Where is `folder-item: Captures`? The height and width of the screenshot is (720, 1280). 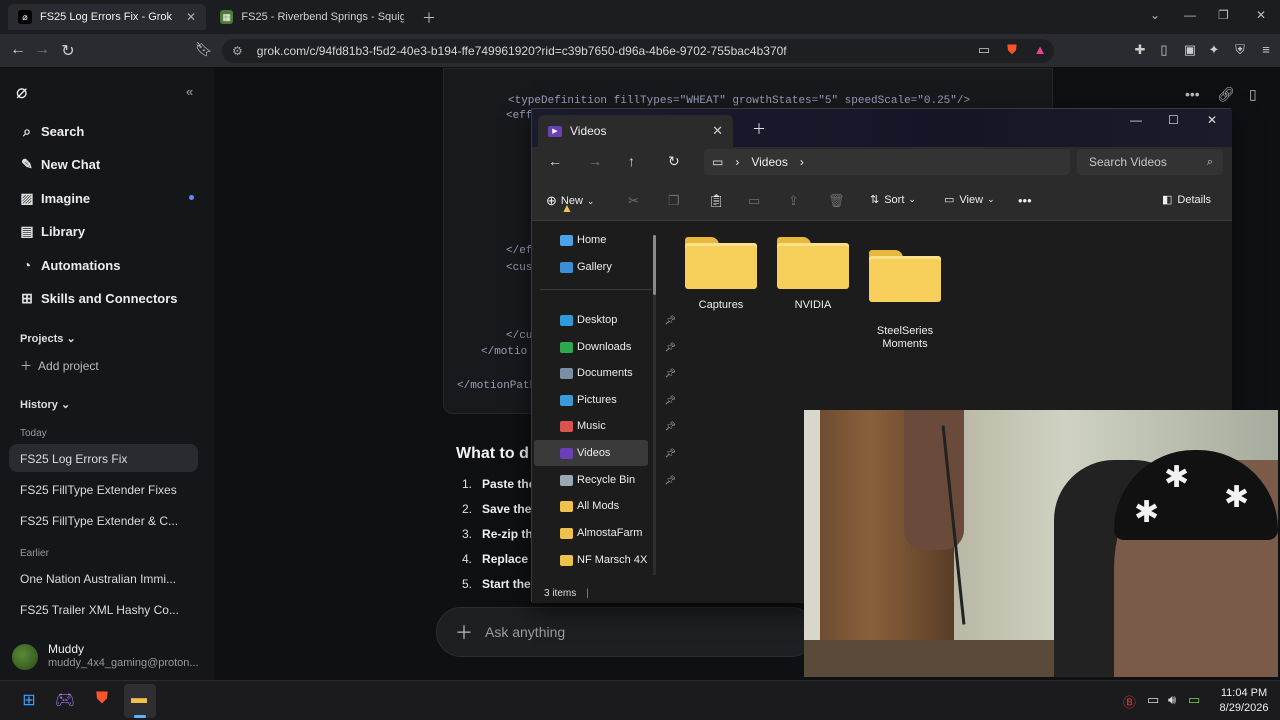
folder-item: Captures is located at coordinates (721, 274).